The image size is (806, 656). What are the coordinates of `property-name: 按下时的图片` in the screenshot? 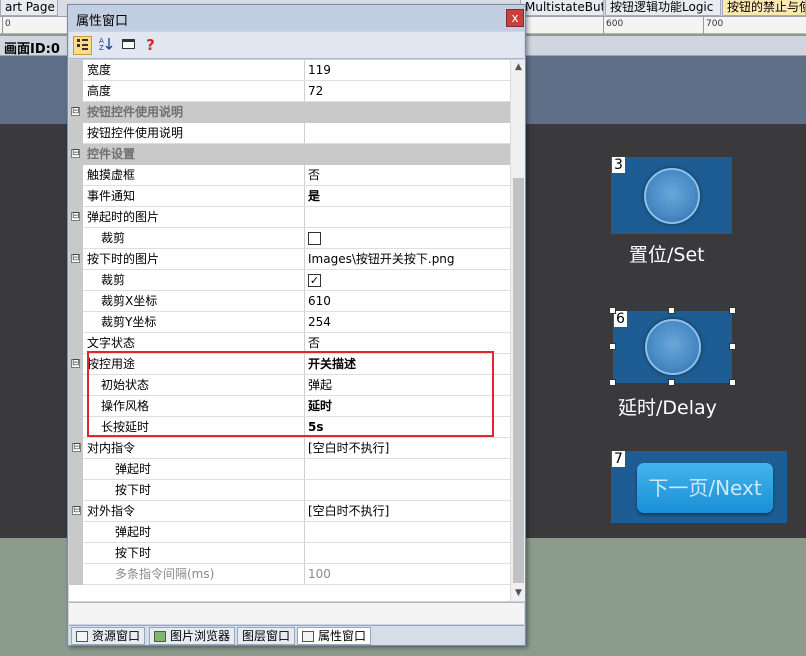 It's located at (123, 259).